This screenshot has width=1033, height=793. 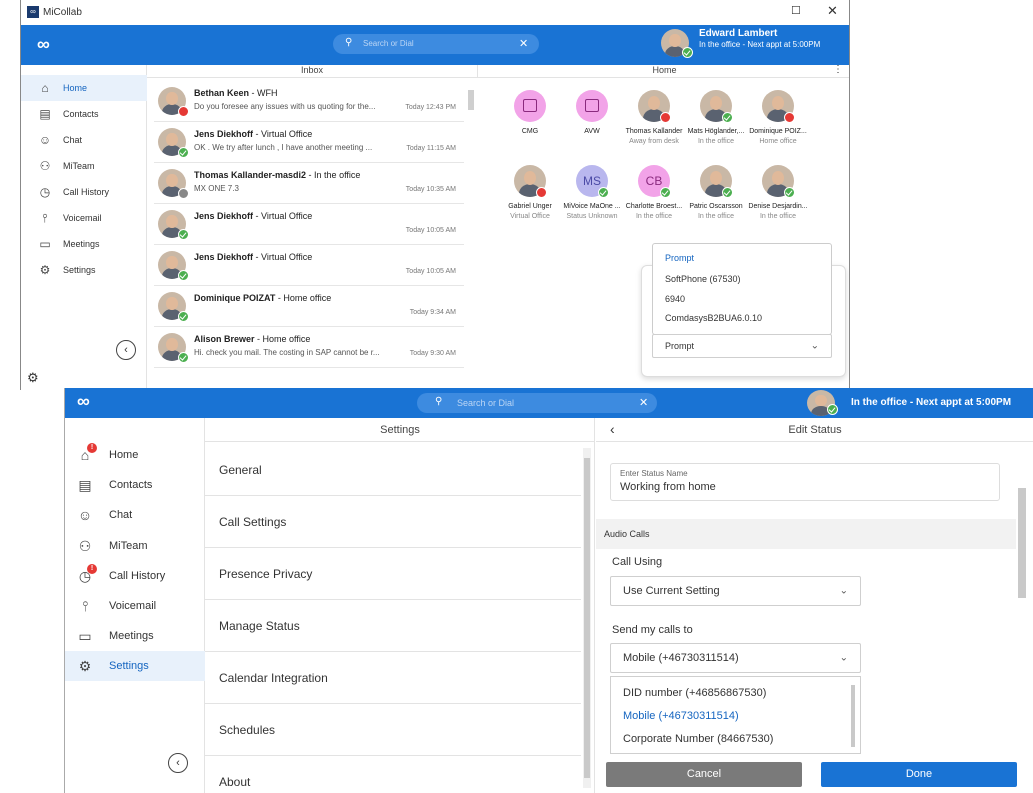 What do you see at coordinates (393, 678) in the screenshot?
I see `settings-item-calendar-integration: Calendar Integration` at bounding box center [393, 678].